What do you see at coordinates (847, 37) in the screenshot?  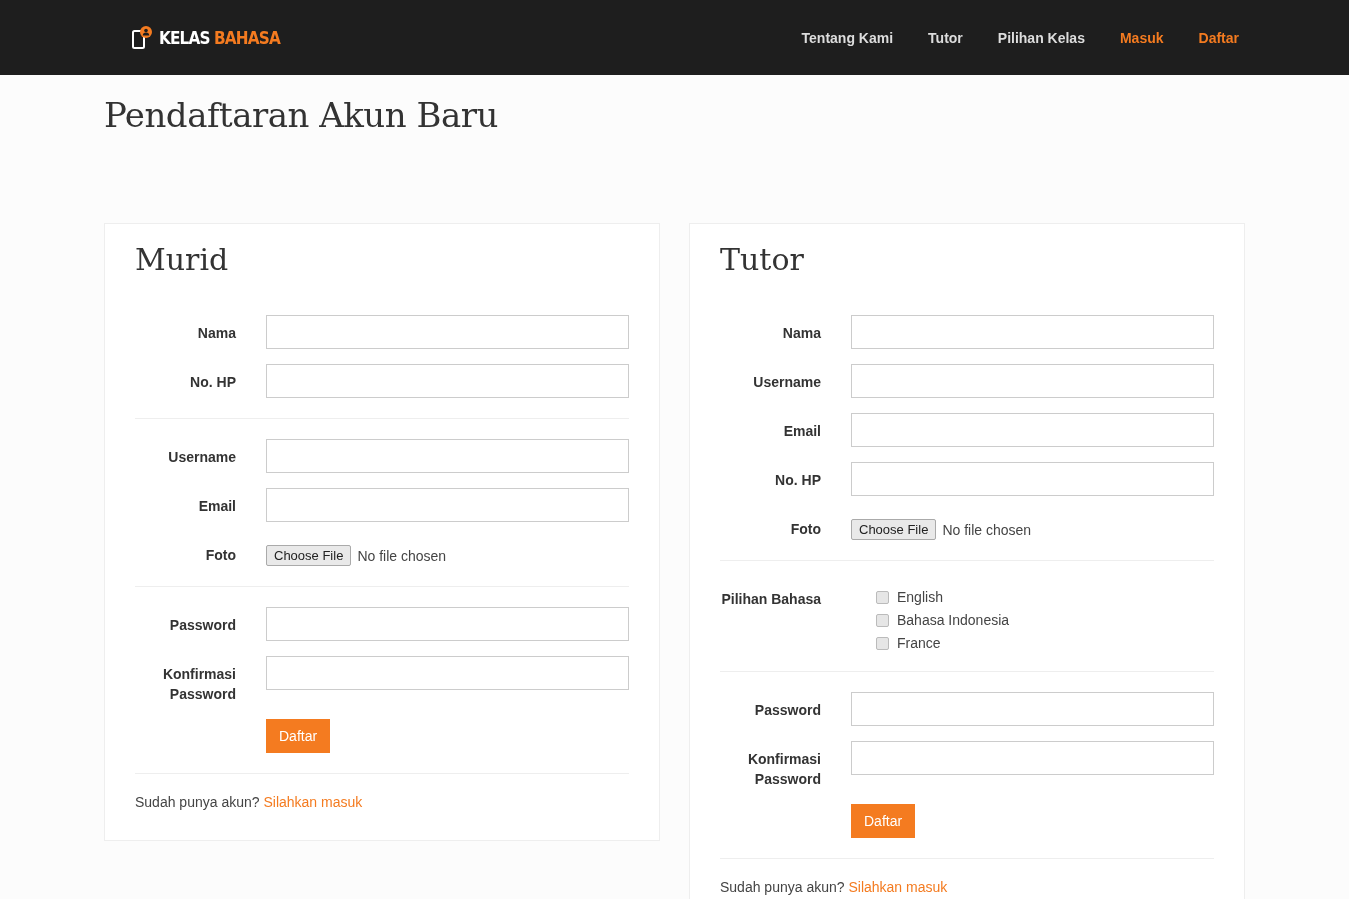 I see `nav-link: Tentang Kami` at bounding box center [847, 37].